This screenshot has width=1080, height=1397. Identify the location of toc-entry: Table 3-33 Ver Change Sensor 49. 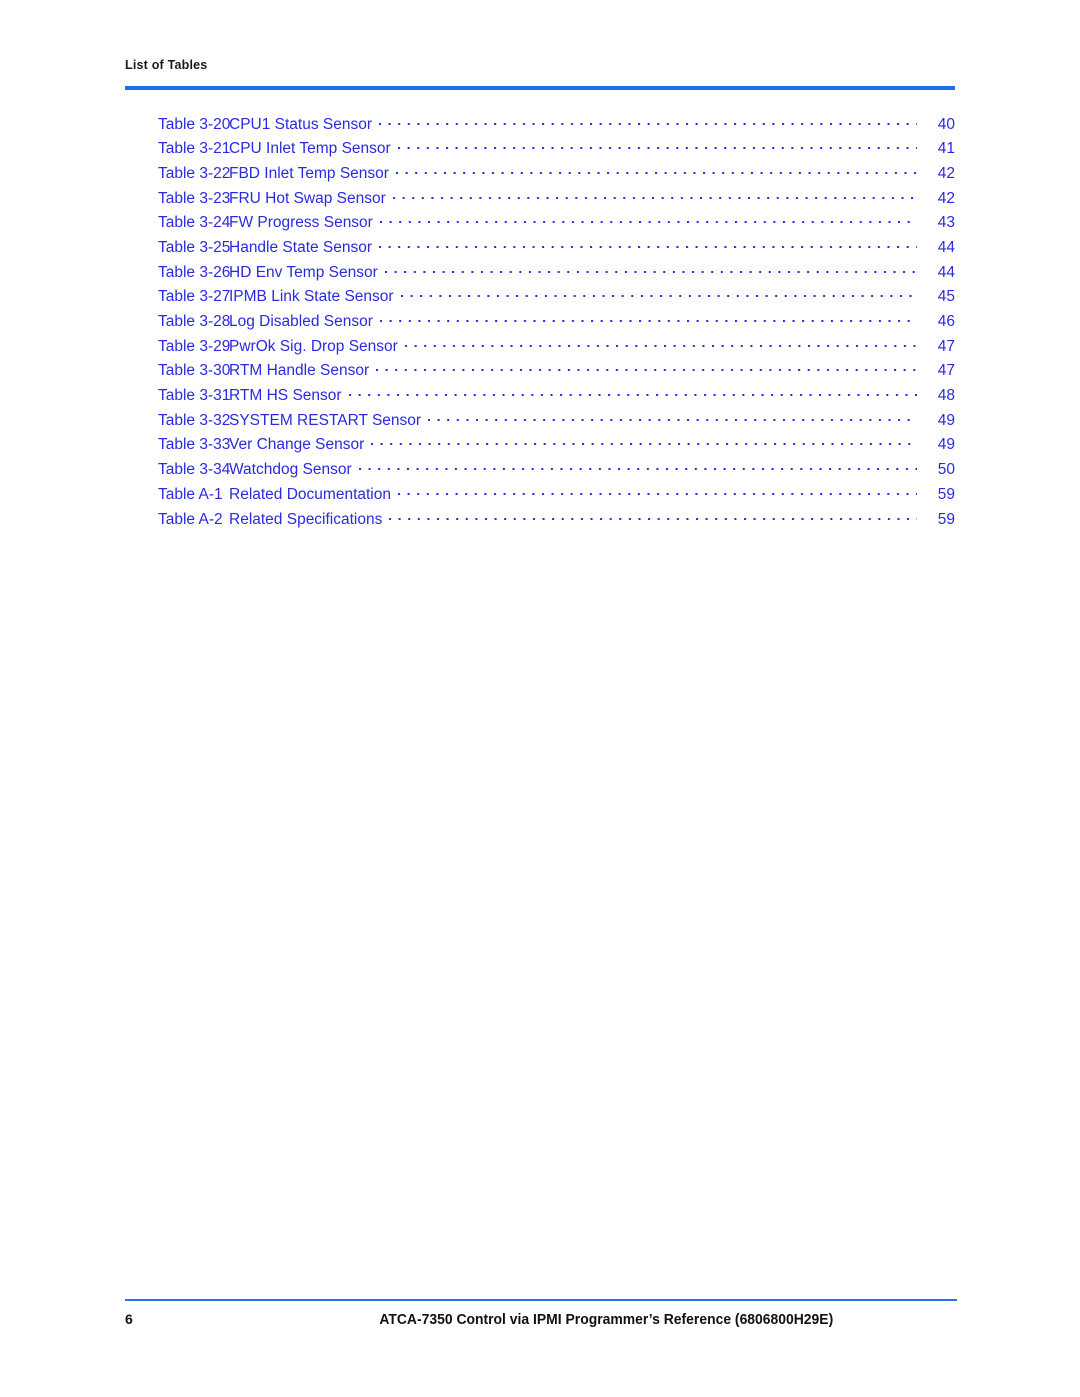
(540, 446).